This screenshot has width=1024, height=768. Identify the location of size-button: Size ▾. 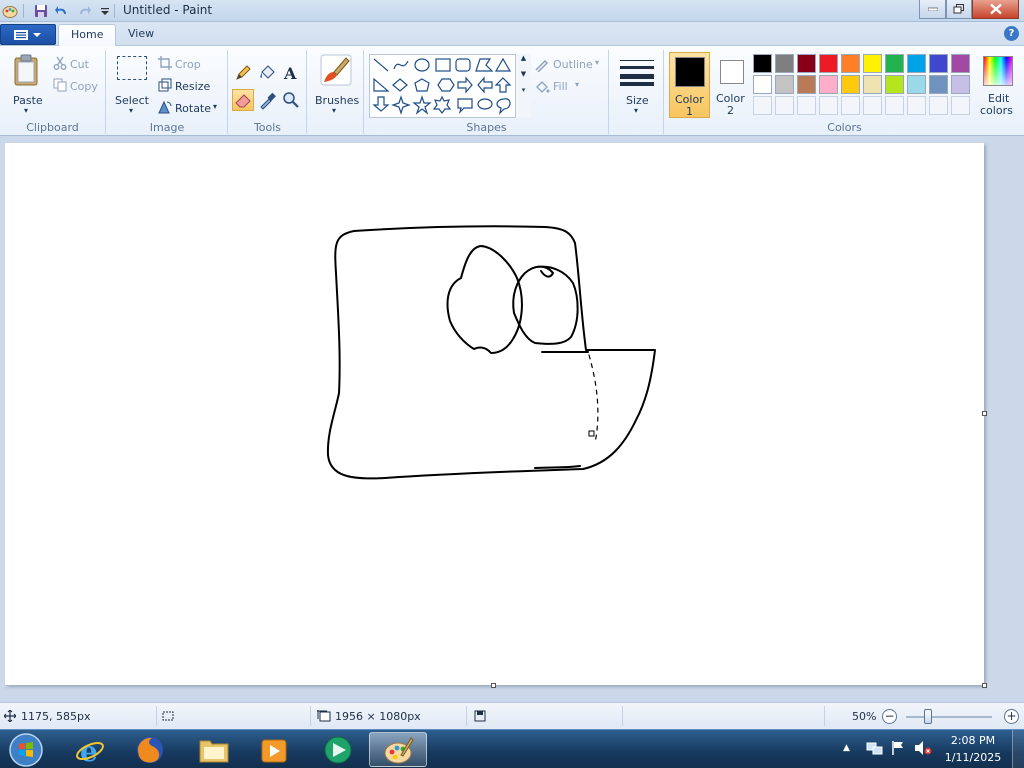
(637, 85).